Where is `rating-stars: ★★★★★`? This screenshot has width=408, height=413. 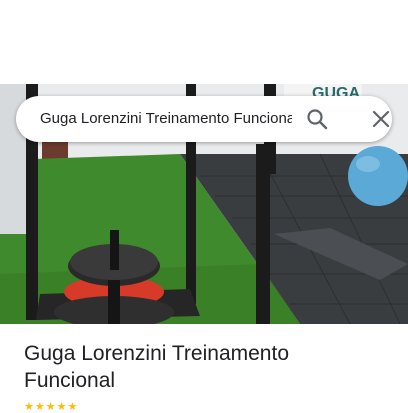
rating-stars: ★★★★★ is located at coordinates (51, 407).